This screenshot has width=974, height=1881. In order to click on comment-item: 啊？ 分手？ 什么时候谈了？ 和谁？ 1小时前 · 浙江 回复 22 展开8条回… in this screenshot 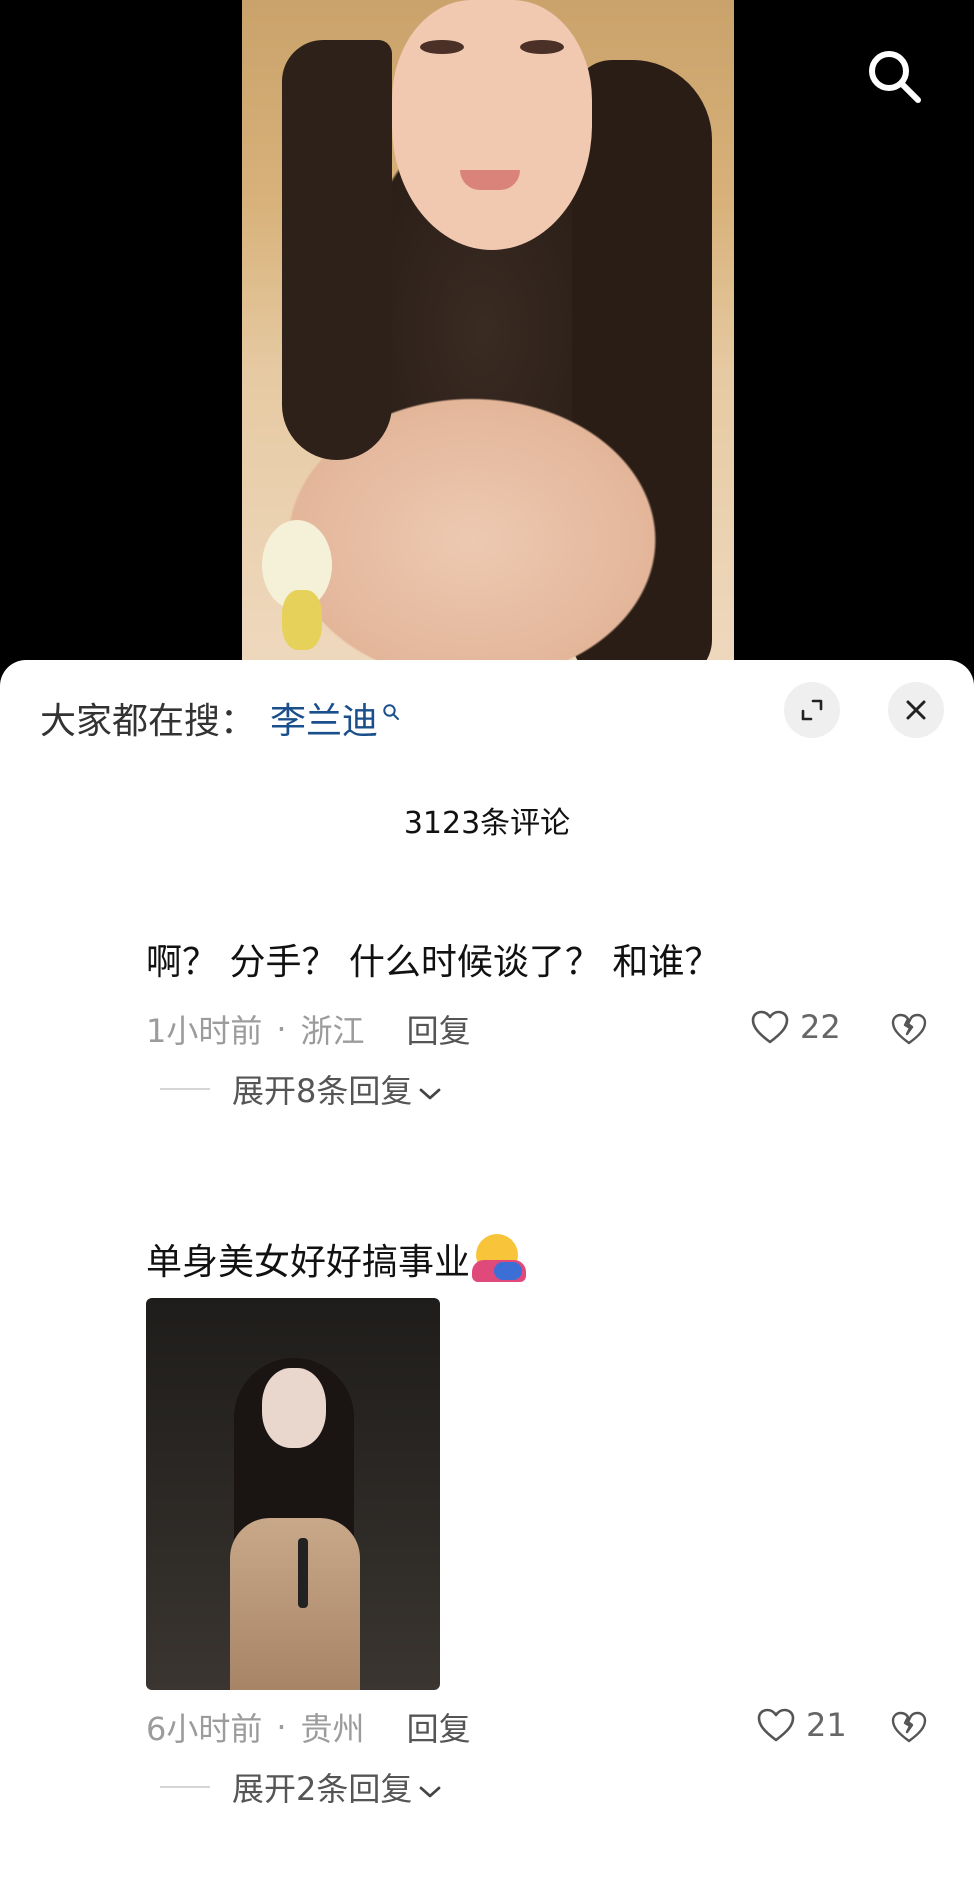, I will do `click(546, 1025)`.